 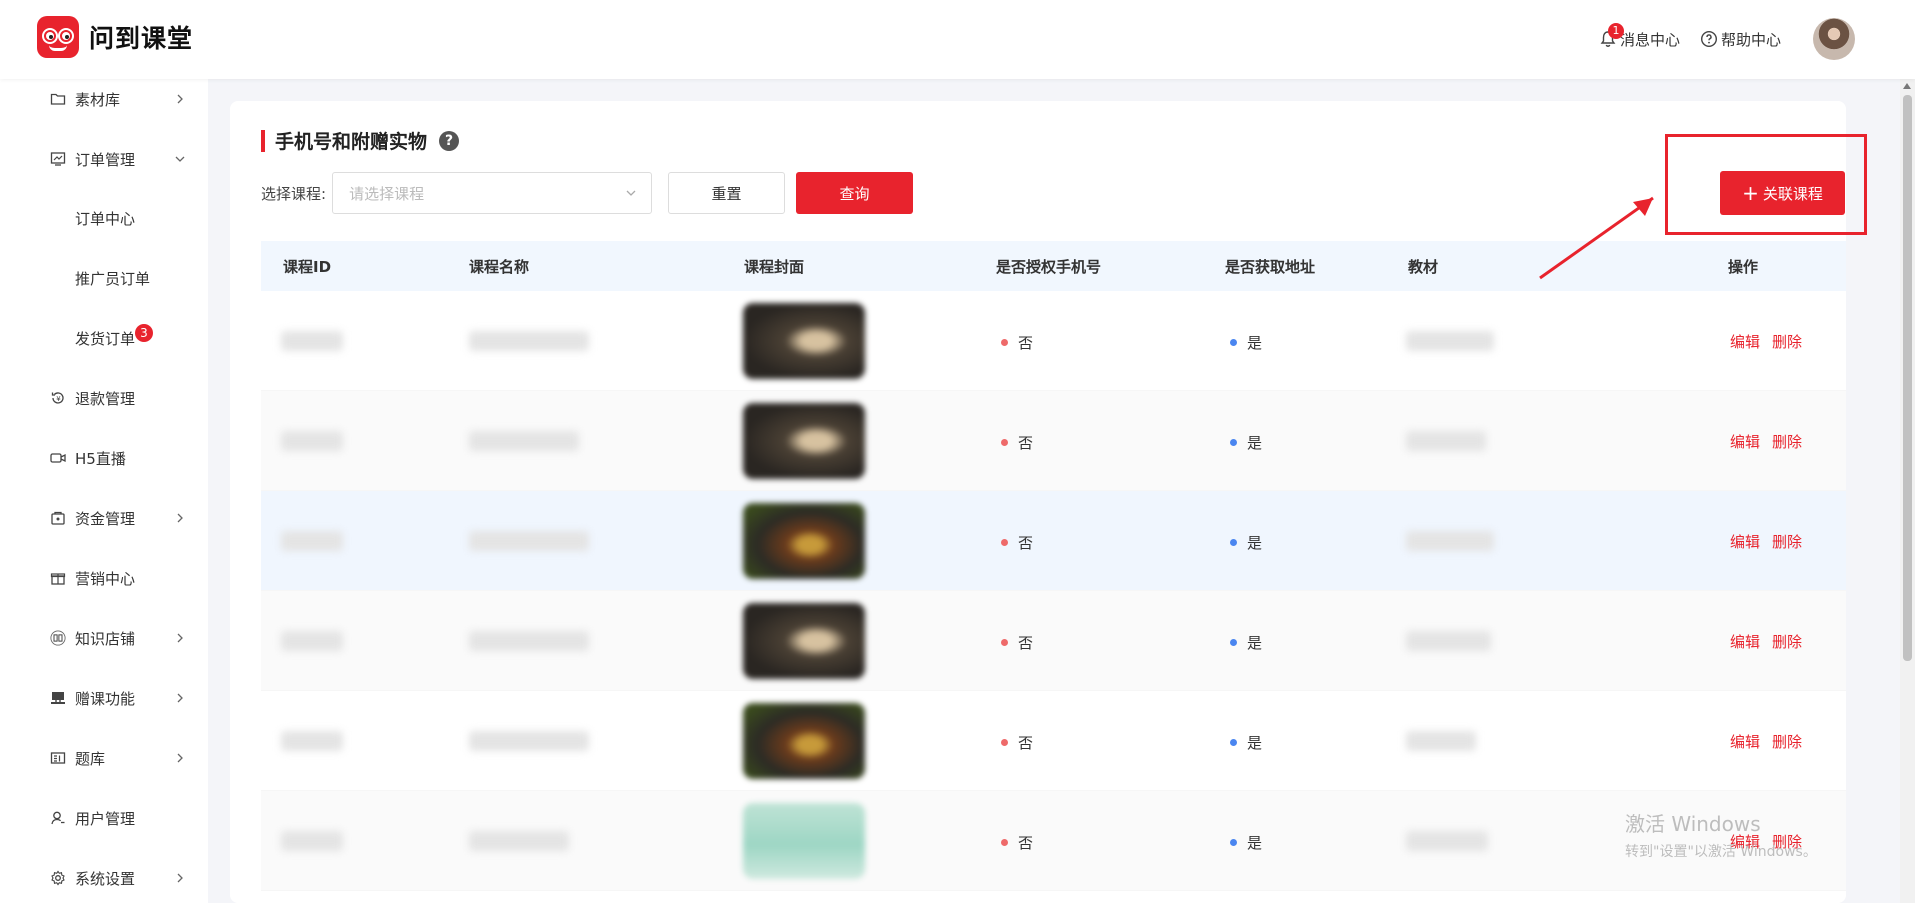 What do you see at coordinates (263, 140) in the screenshot?
I see `title-accent-bar` at bounding box center [263, 140].